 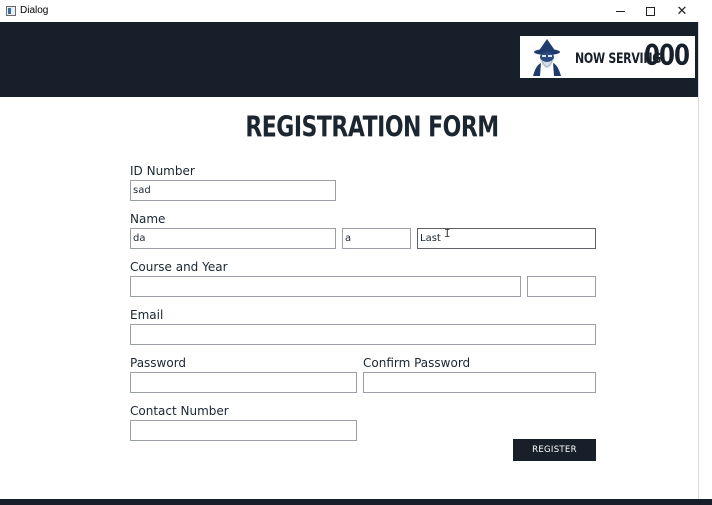 What do you see at coordinates (667, 56) in the screenshot?
I see `now-serving-number: 000` at bounding box center [667, 56].